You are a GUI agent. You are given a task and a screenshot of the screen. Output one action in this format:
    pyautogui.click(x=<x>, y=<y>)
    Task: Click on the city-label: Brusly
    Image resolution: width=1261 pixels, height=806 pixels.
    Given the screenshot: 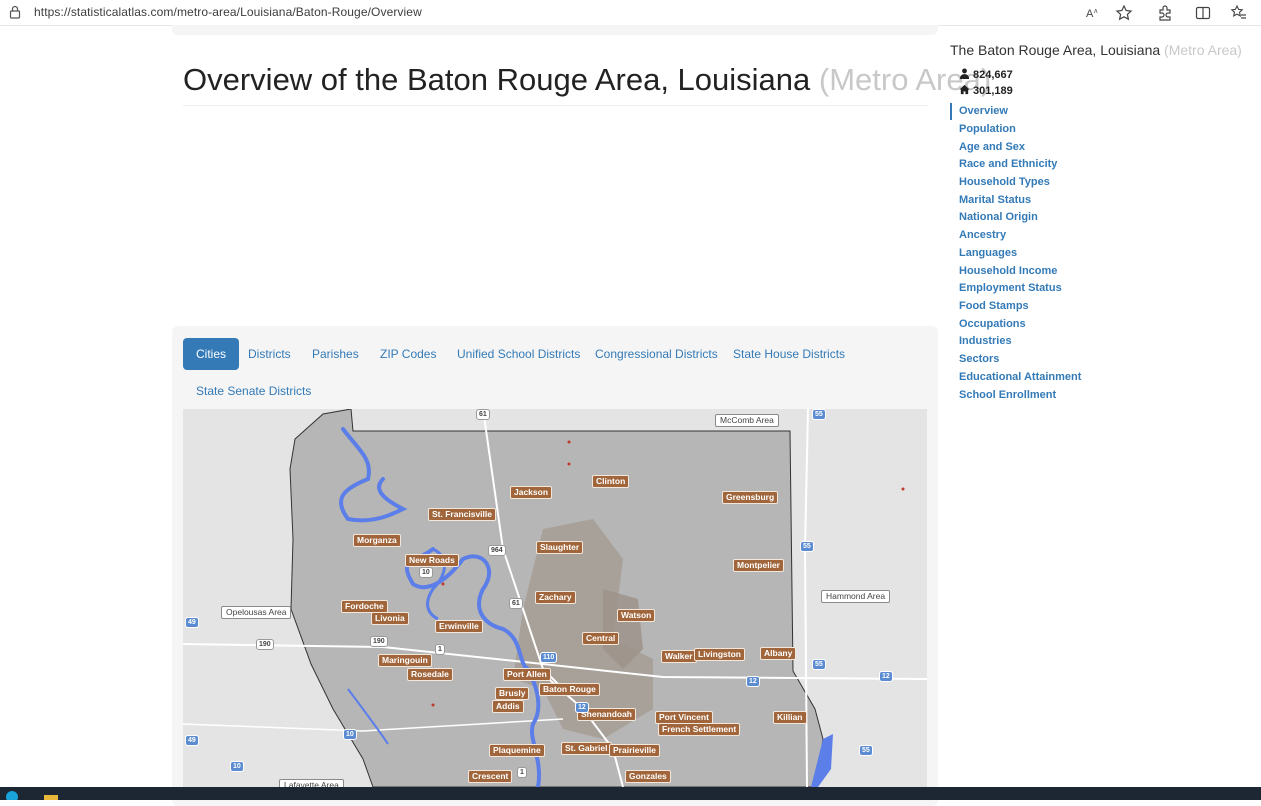 What is the action you would take?
    pyautogui.click(x=512, y=693)
    